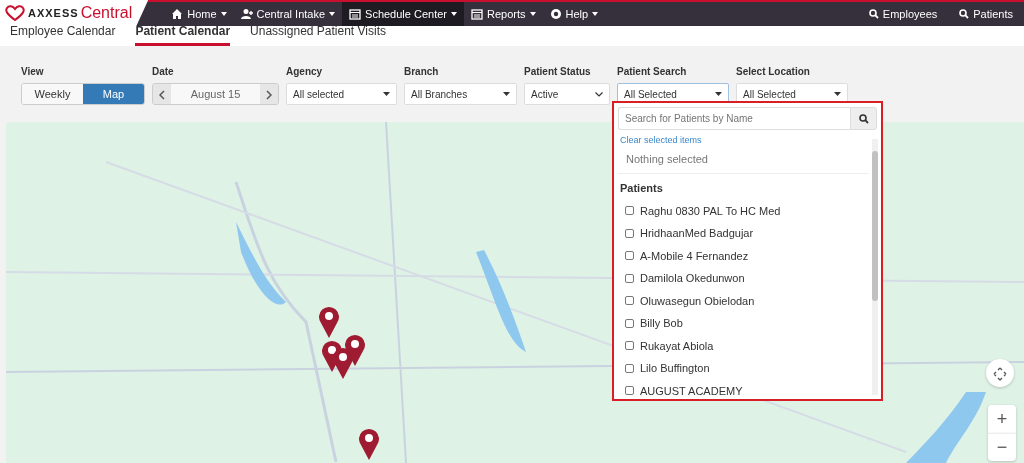  What do you see at coordinates (53, 13) in the screenshot?
I see `logo-brand: AXXESS` at bounding box center [53, 13].